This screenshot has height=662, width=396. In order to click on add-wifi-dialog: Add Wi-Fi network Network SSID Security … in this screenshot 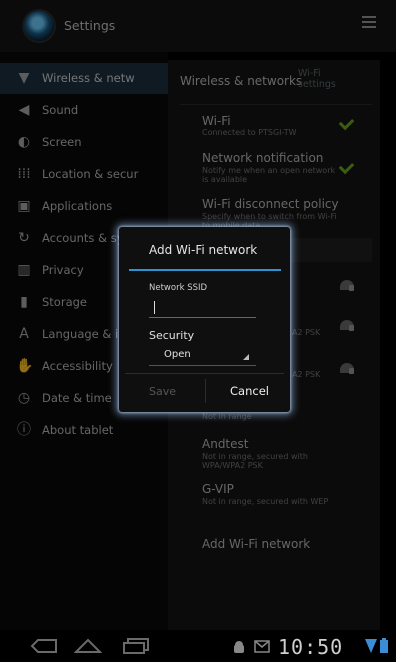, I will do `click(204, 319)`.